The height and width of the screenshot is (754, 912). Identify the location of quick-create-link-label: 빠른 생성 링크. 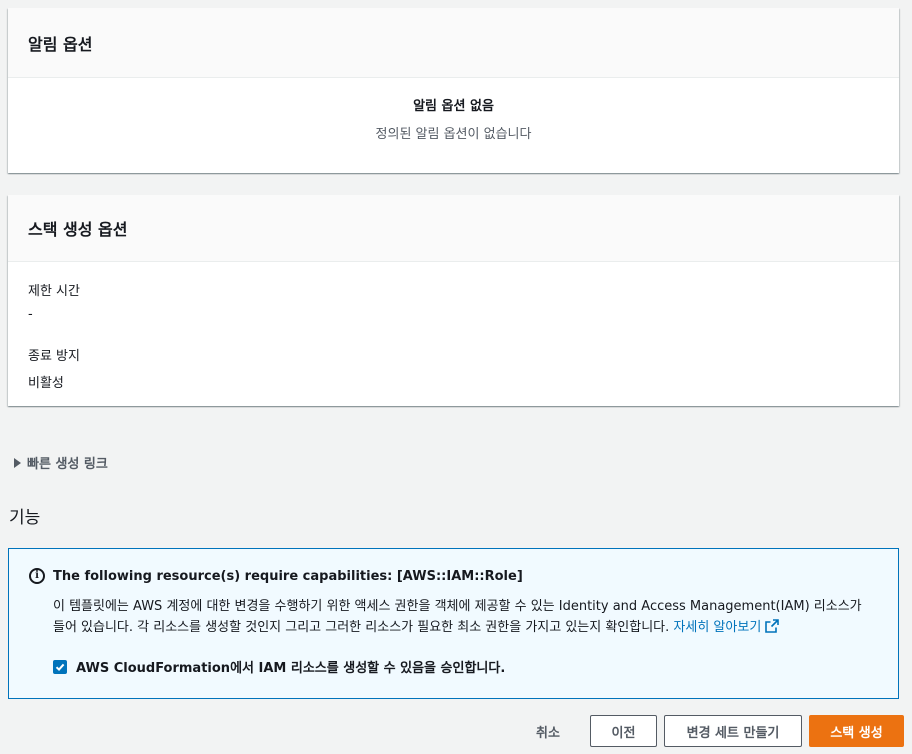
(67, 464).